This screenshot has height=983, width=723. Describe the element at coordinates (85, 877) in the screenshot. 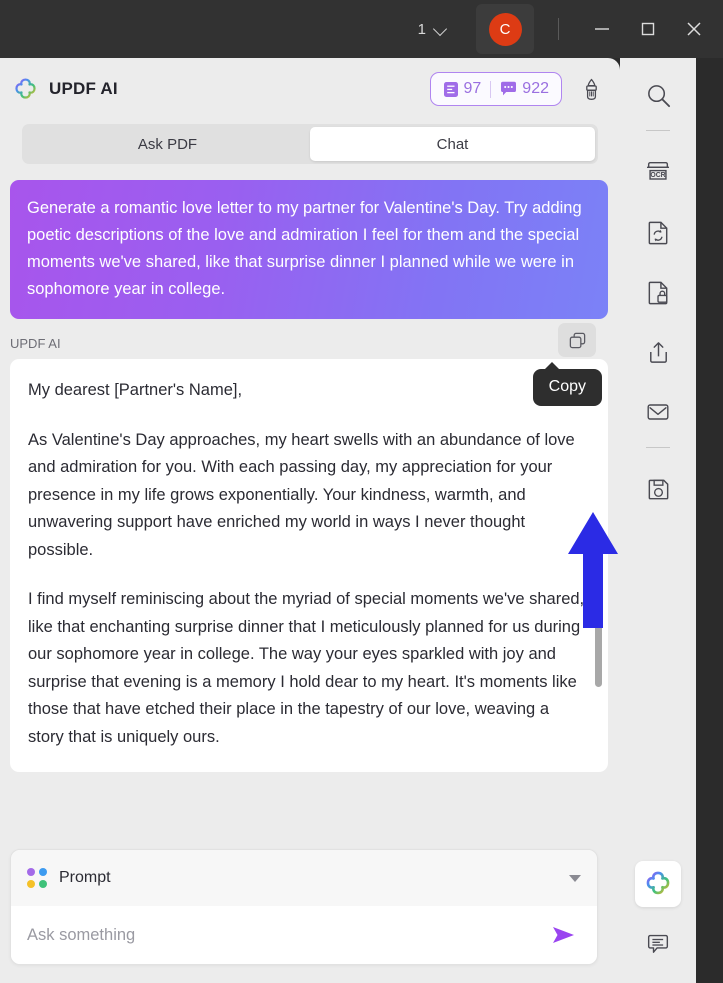

I see `prompt-label: Prompt` at that location.